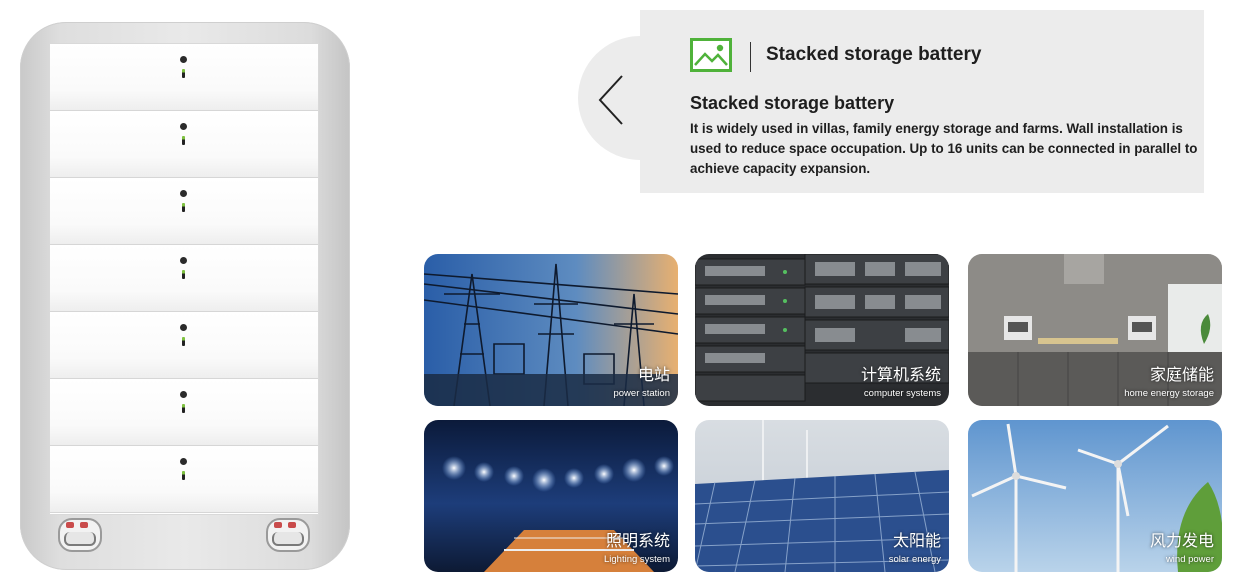 The width and height of the screenshot is (1236, 586). What do you see at coordinates (78, 533) in the screenshot?
I see `caster-wheel-left` at bounding box center [78, 533].